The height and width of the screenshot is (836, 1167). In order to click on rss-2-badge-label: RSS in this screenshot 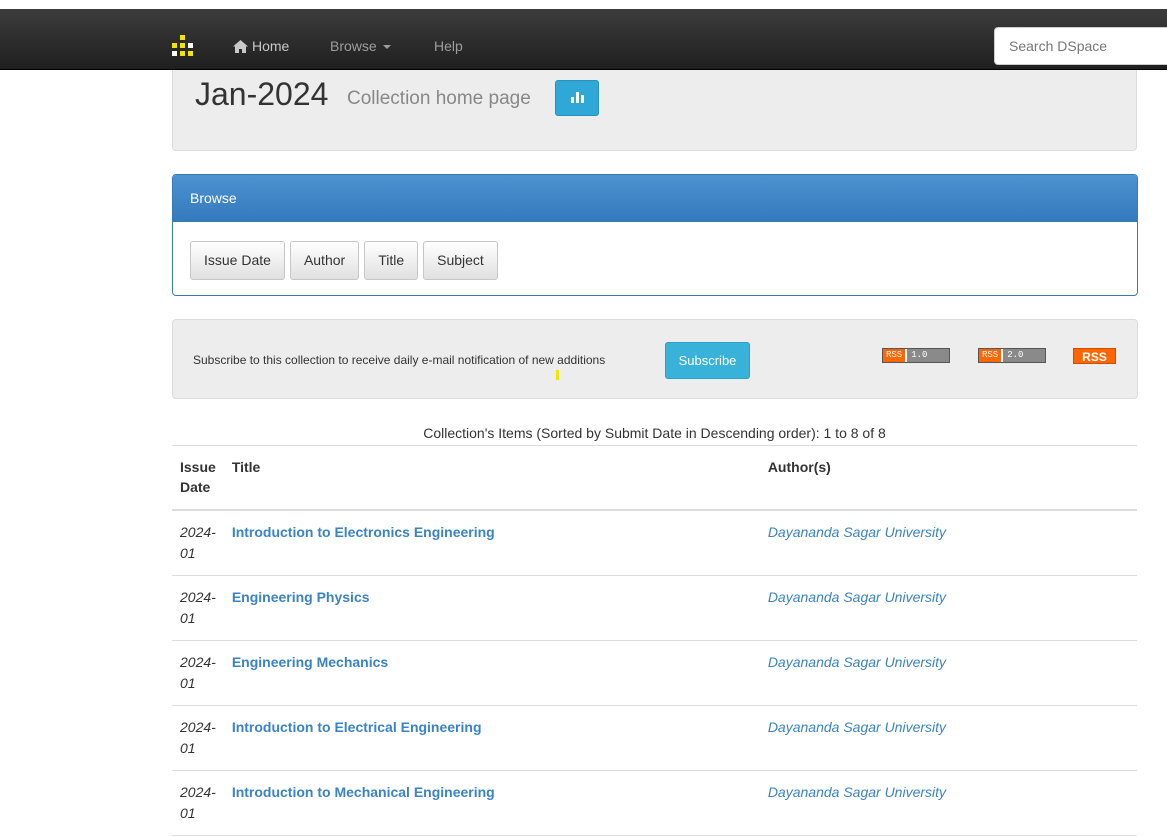, I will do `click(990, 355)`.